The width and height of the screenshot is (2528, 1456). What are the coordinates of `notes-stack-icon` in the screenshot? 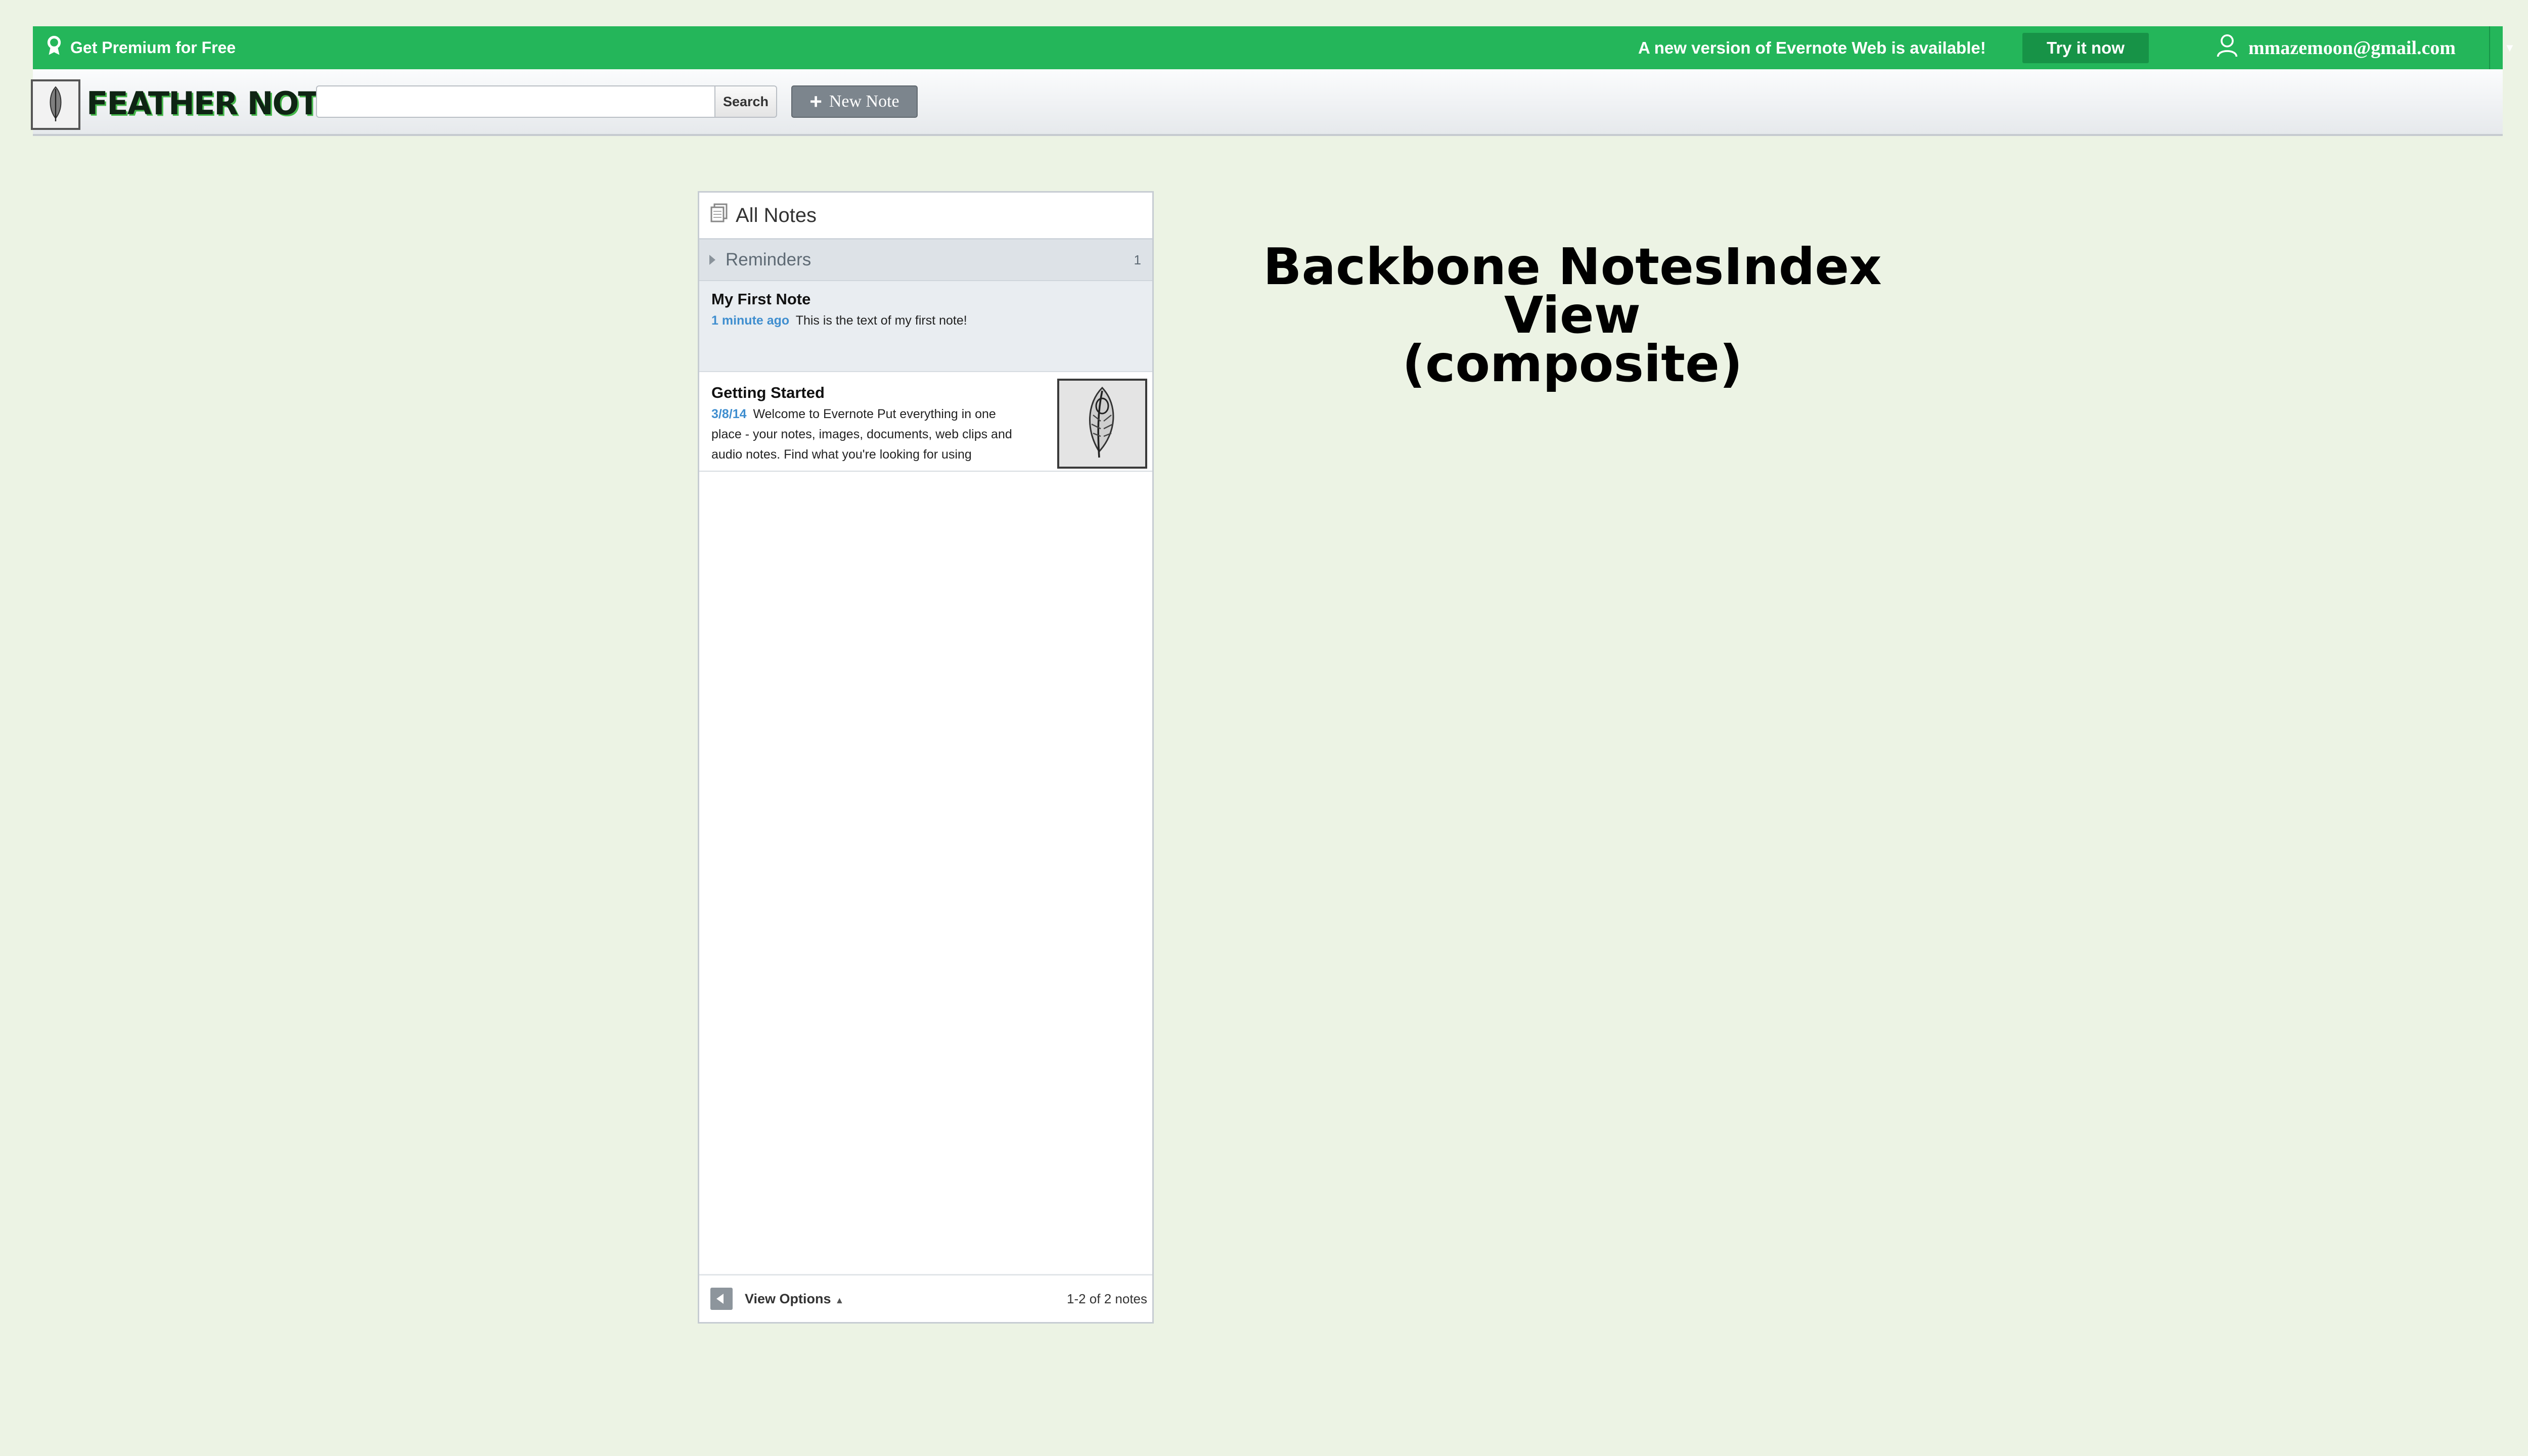 It's located at (720, 215).